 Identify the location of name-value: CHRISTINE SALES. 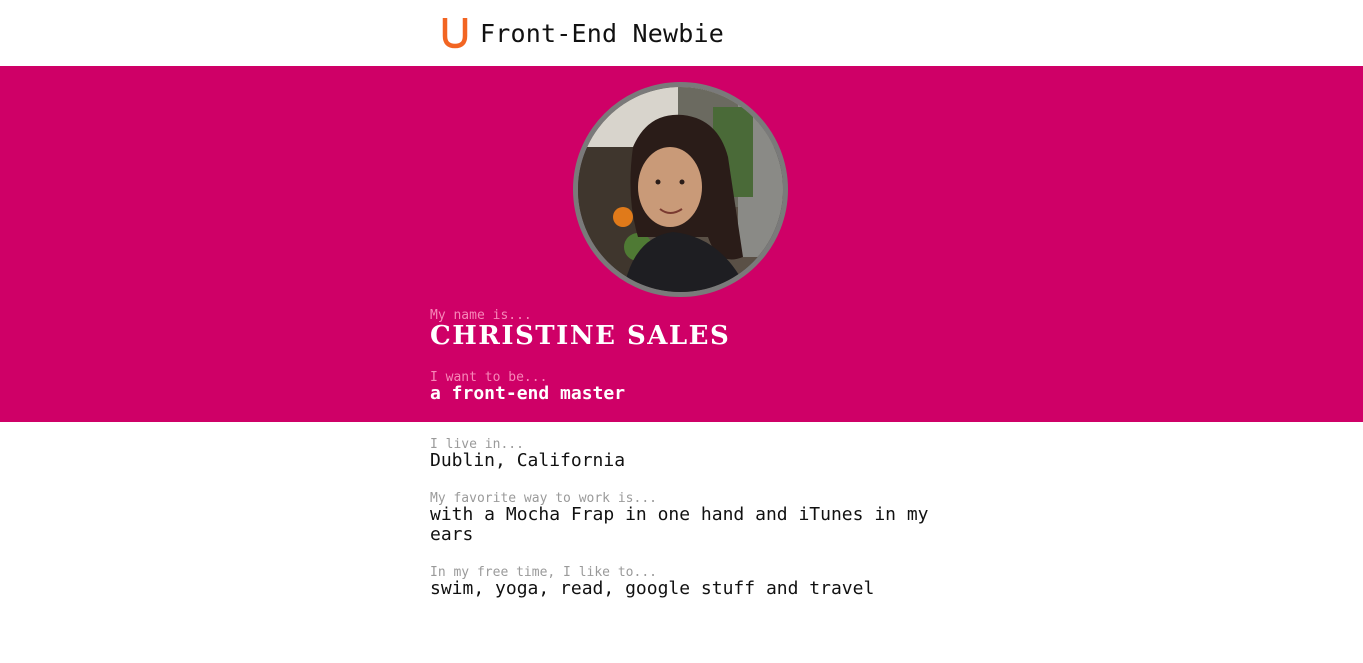
(580, 336).